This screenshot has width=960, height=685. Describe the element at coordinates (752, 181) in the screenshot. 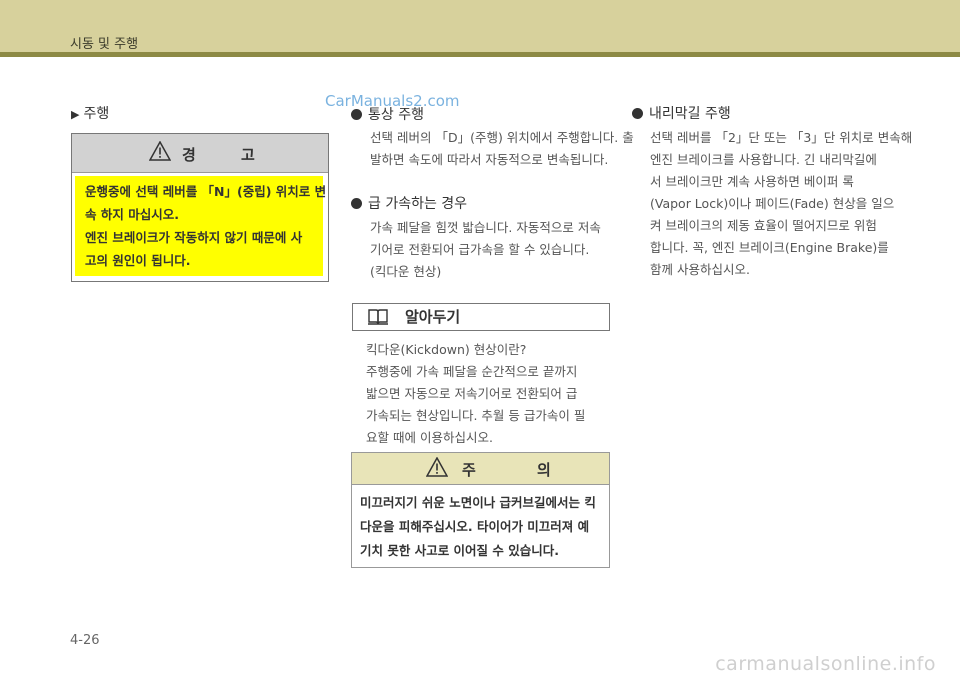

I see `text-line: 서 브레이크만 계속 사용하면 베이퍼 록` at that location.